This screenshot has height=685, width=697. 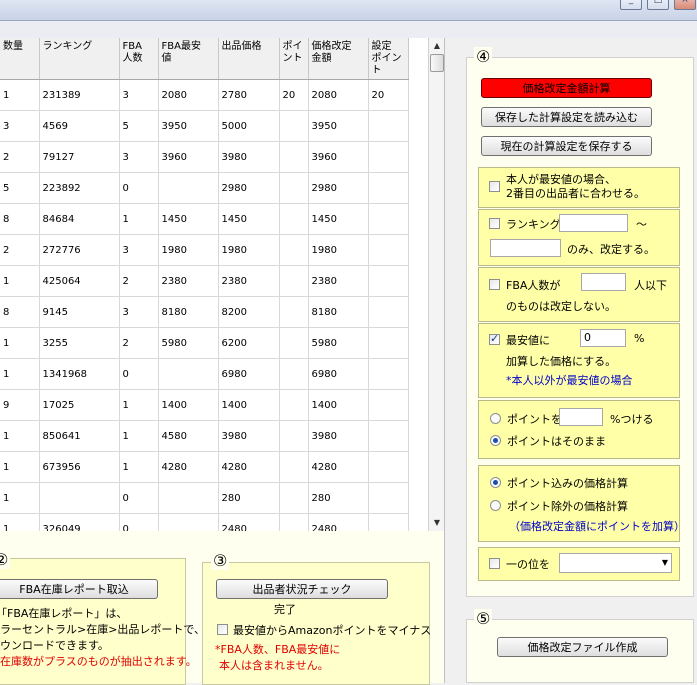 I want to click on add-points-input, so click(x=581, y=417).